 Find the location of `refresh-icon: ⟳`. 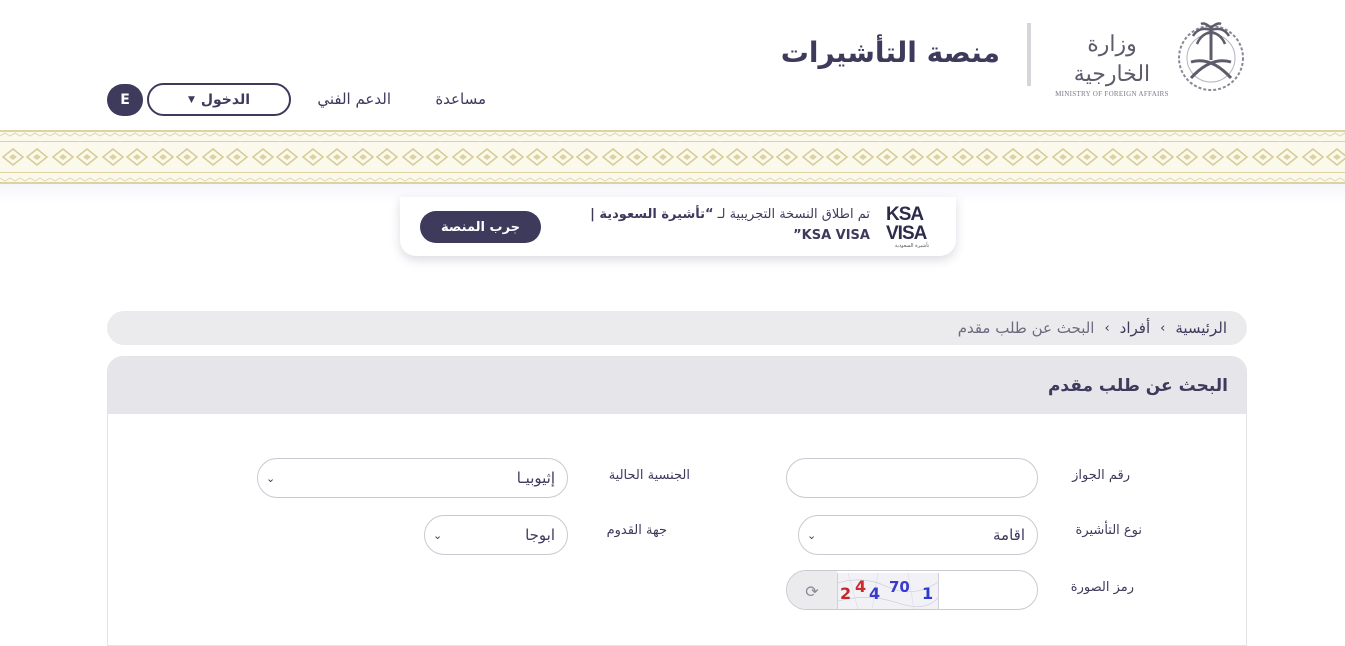

refresh-icon: ⟳ is located at coordinates (812, 590).